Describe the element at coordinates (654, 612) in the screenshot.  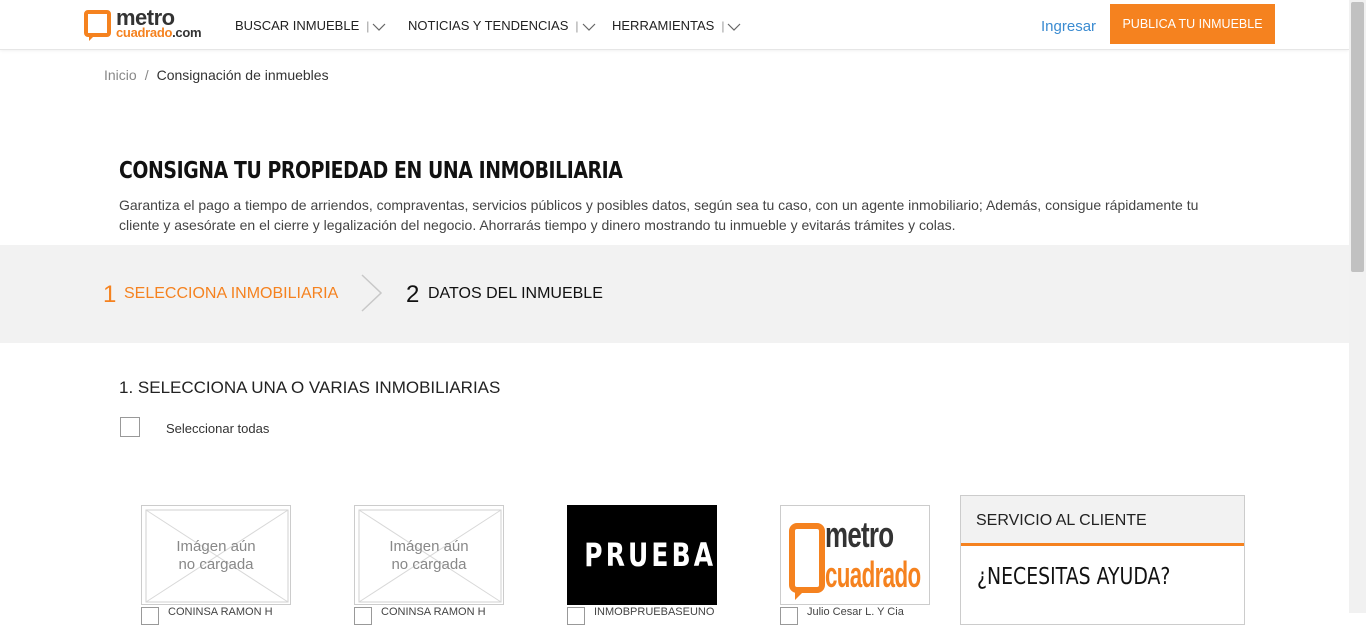
I see `agency-name: INMOBPRUEBASEUNO` at that location.